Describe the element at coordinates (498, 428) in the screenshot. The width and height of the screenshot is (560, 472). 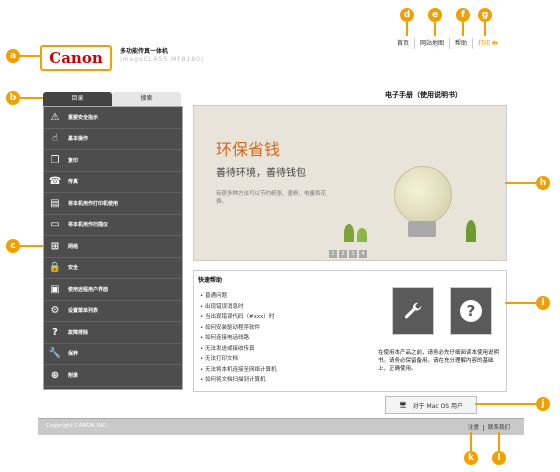
I see `contact-link: 联系我们` at that location.